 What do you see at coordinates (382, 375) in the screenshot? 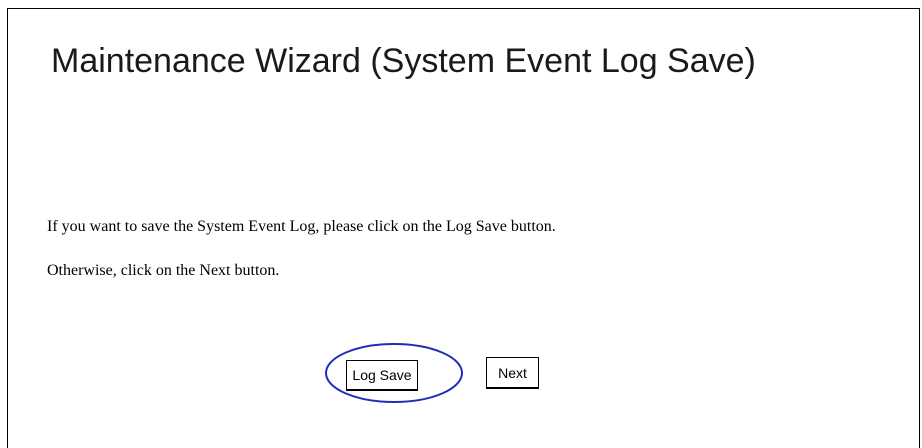
I see `log-save-button: Log Save` at bounding box center [382, 375].